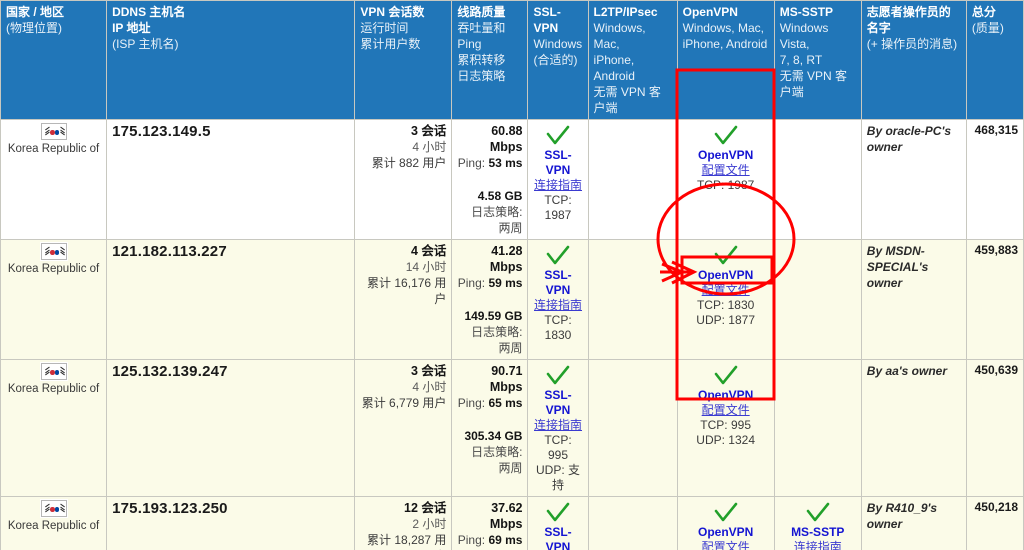  I want to click on cell-ddns-hostname: 121.182.113.227, so click(231, 299).